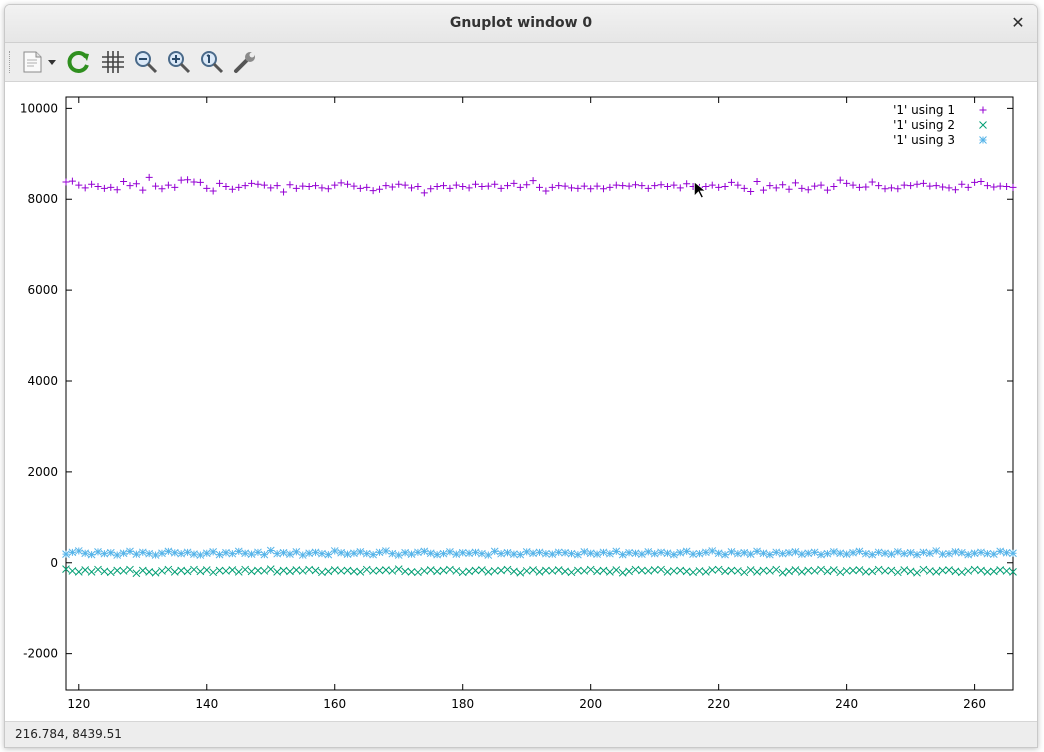  I want to click on zoom-next-button, so click(179, 62).